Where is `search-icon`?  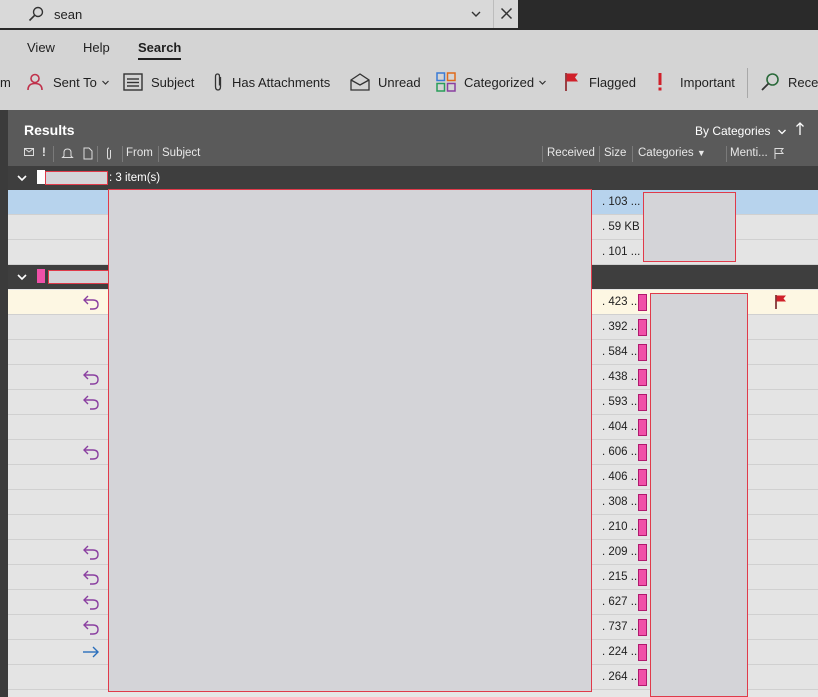 search-icon is located at coordinates (36, 14).